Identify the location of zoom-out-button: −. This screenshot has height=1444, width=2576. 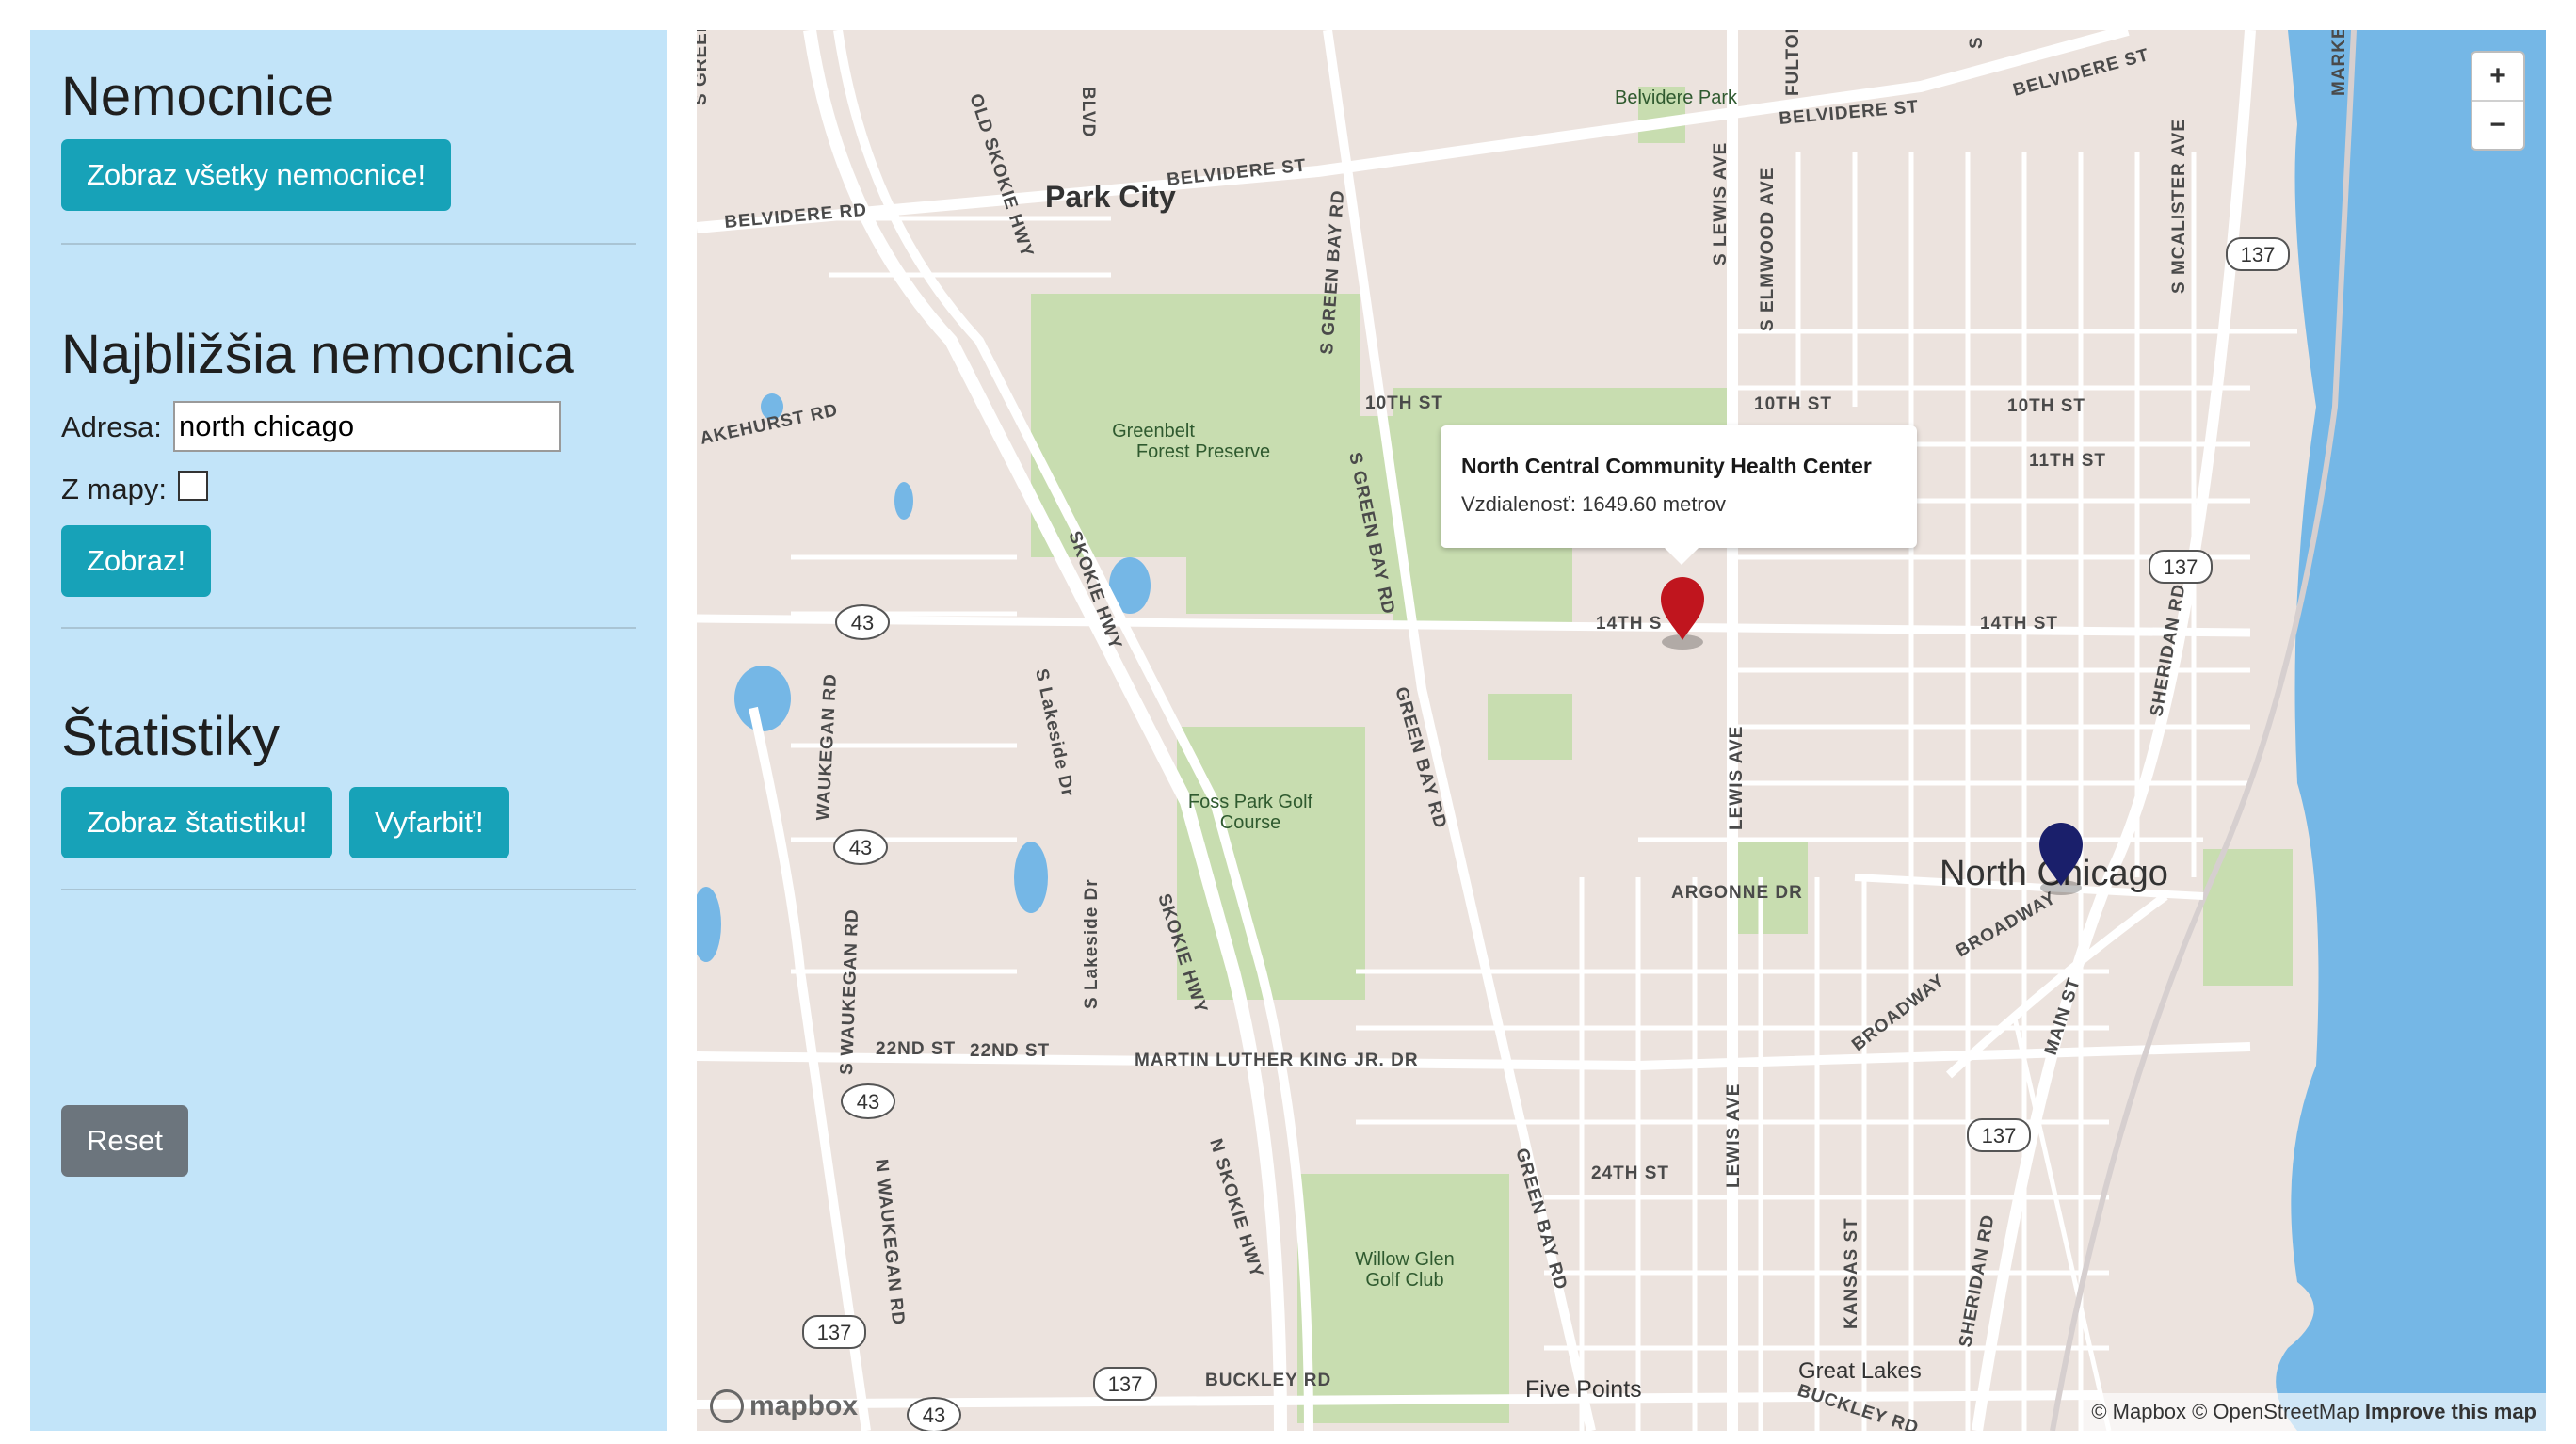
(2497, 124).